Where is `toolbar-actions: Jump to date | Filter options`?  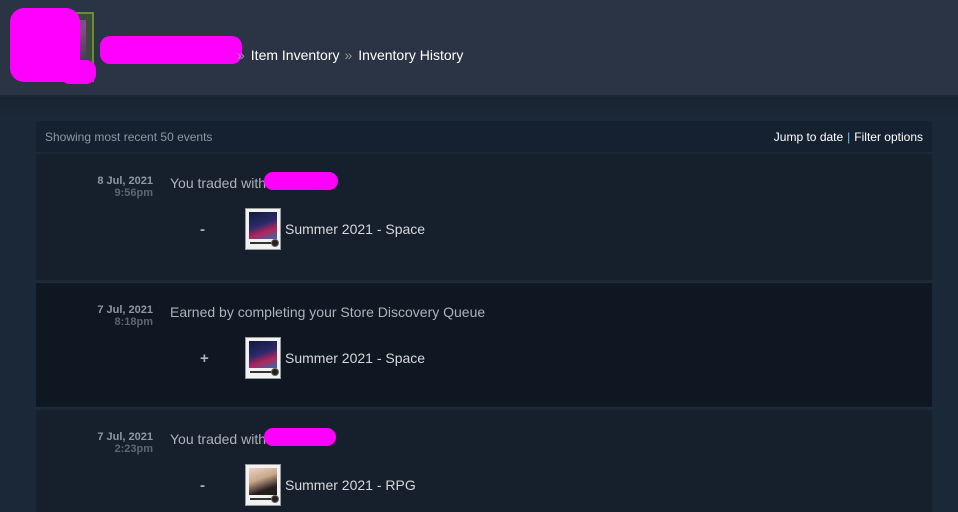 toolbar-actions: Jump to date | Filter options is located at coordinates (848, 137).